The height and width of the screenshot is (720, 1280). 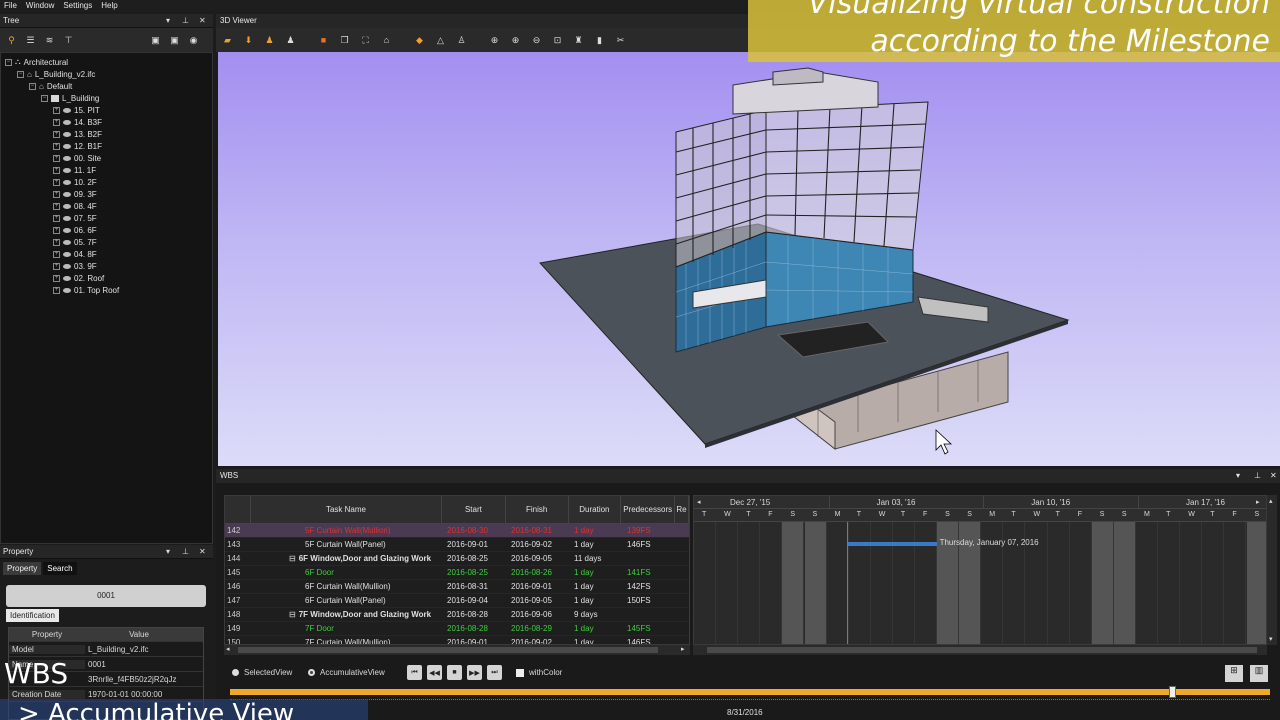 I want to click on fit-view-icon: ⛶, so click(x=365, y=40).